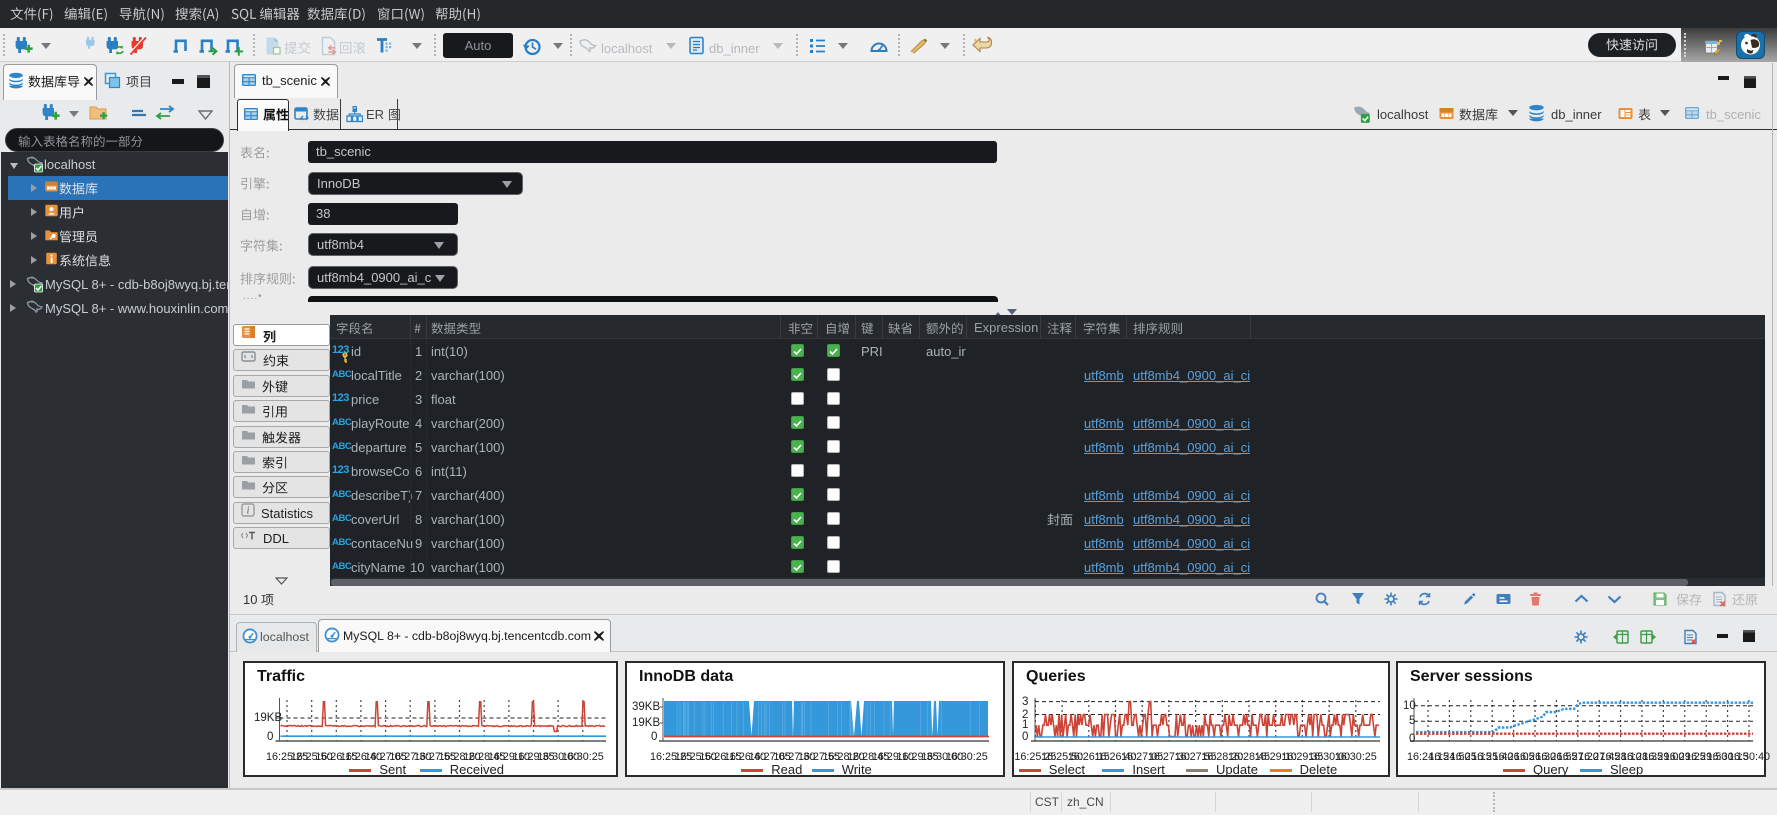 This screenshot has width=1777, height=815. What do you see at coordinates (248, 511) in the screenshot?
I see `svg-text: i` at bounding box center [248, 511].